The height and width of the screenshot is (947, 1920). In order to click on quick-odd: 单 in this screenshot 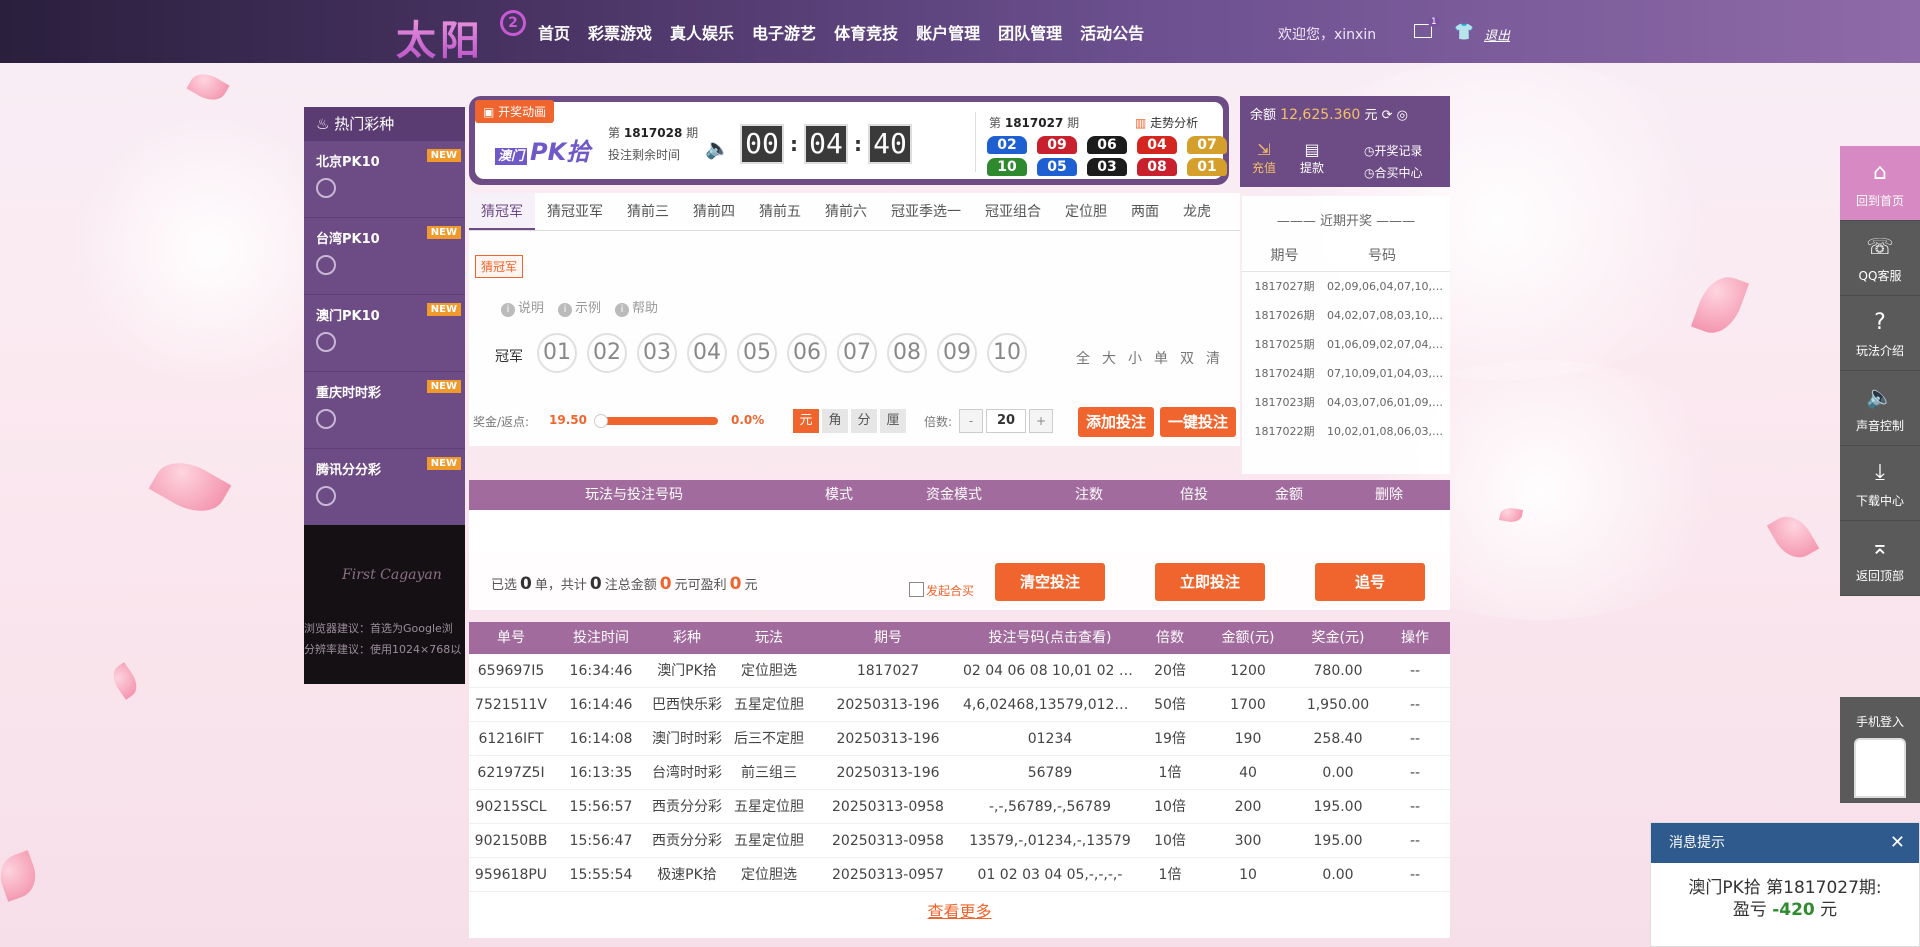, I will do `click(1161, 358)`.